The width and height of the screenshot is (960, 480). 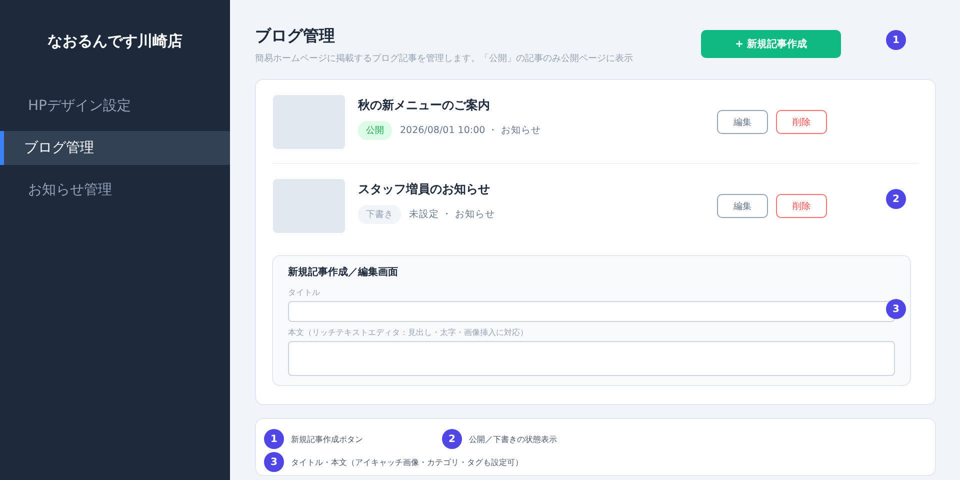 I want to click on page-description: 簡易ホームページに掲載するブログ記事を管理します。「公開」の記事のみ公開ページに表示, so click(x=444, y=58).